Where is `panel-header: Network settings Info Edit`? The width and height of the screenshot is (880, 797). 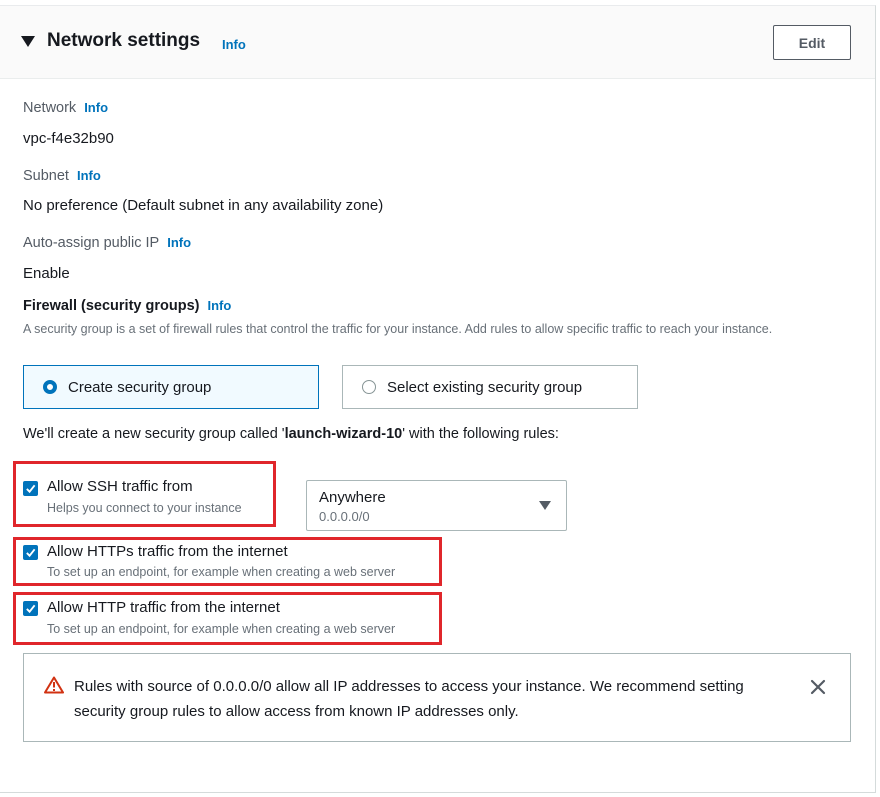
panel-header: Network settings Info Edit is located at coordinates (437, 42).